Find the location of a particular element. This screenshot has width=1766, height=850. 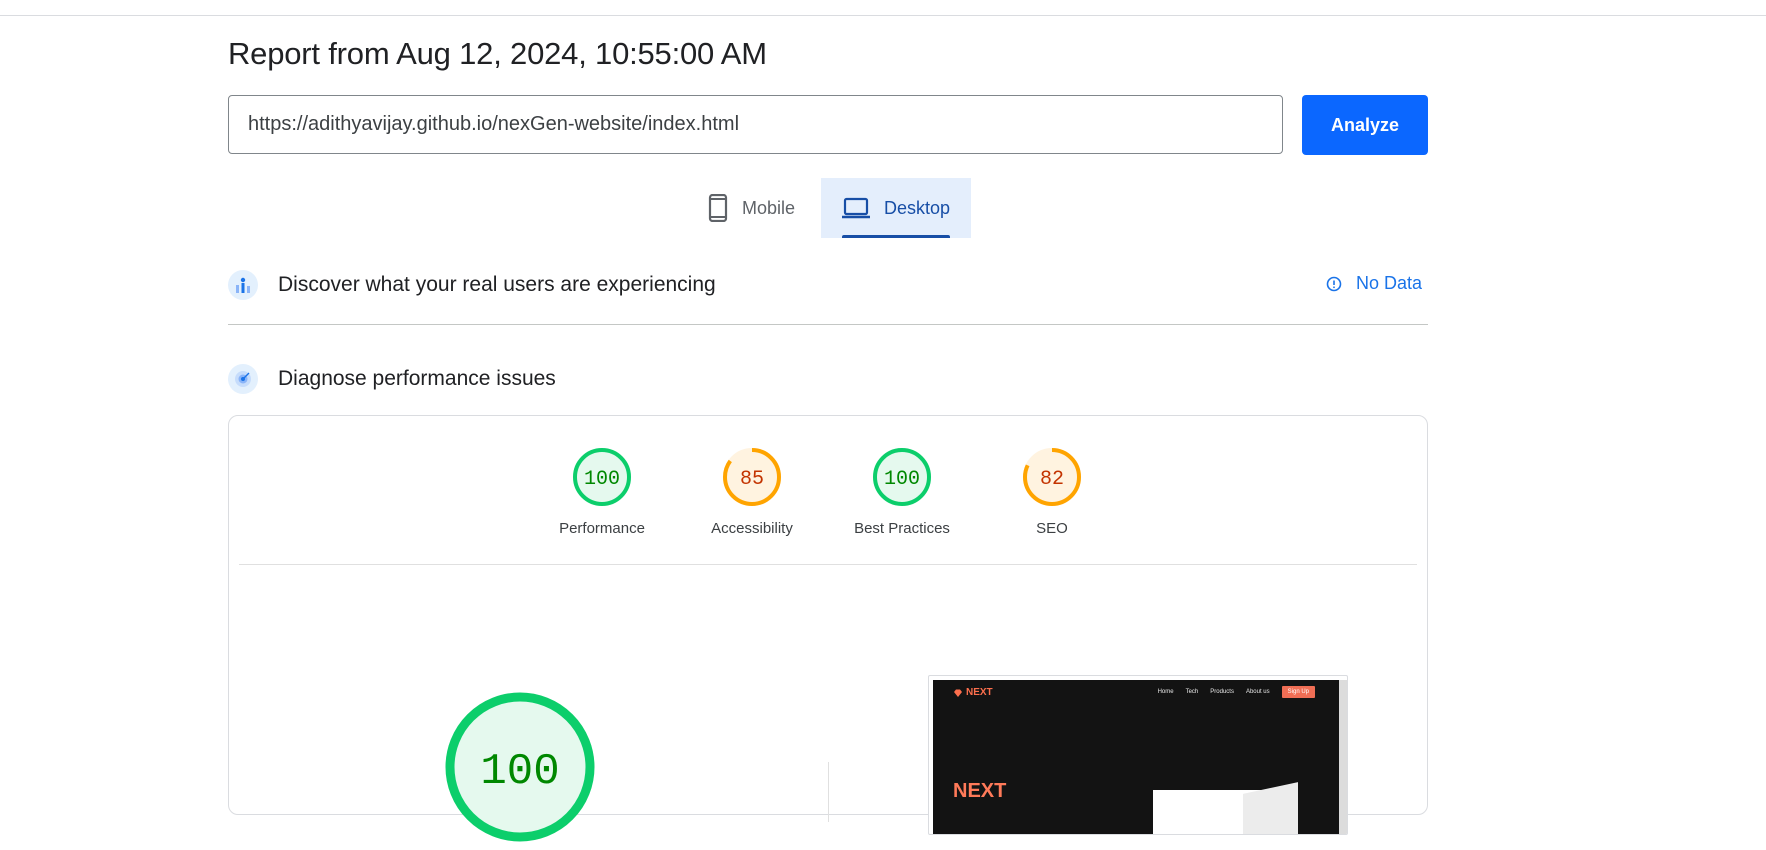

score-label: SEO is located at coordinates (1052, 528).